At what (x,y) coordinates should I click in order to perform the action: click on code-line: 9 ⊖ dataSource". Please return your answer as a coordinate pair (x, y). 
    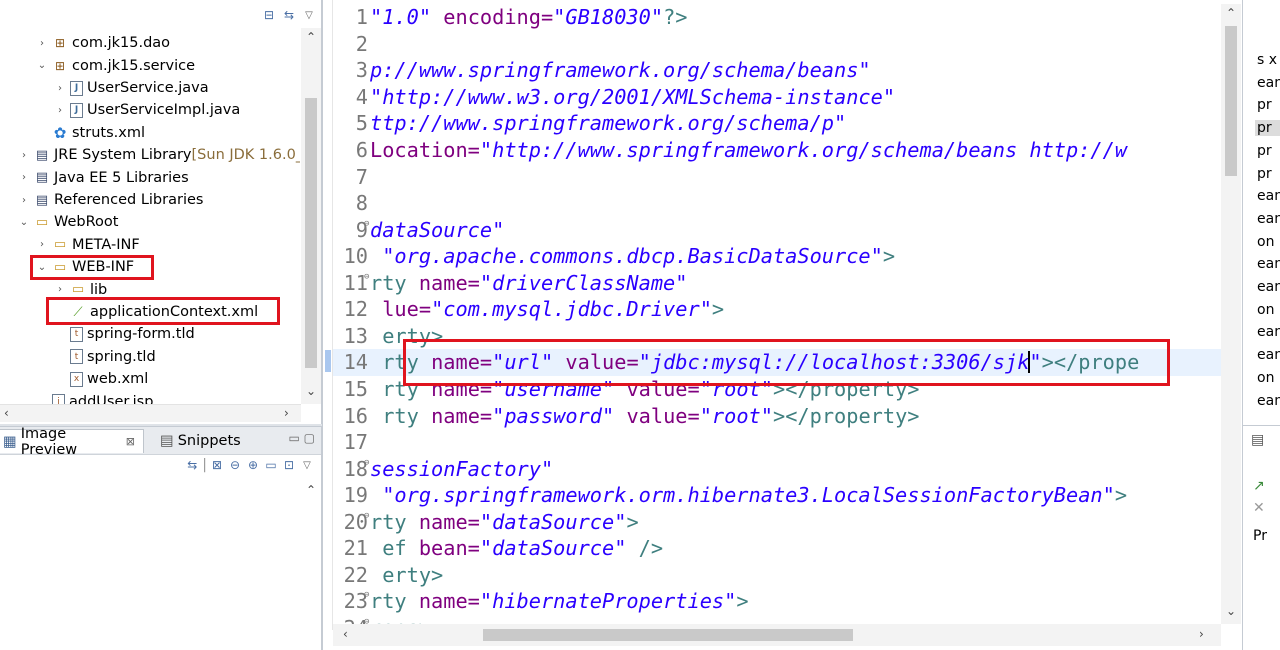
    Looking at the image, I should click on (782, 229).